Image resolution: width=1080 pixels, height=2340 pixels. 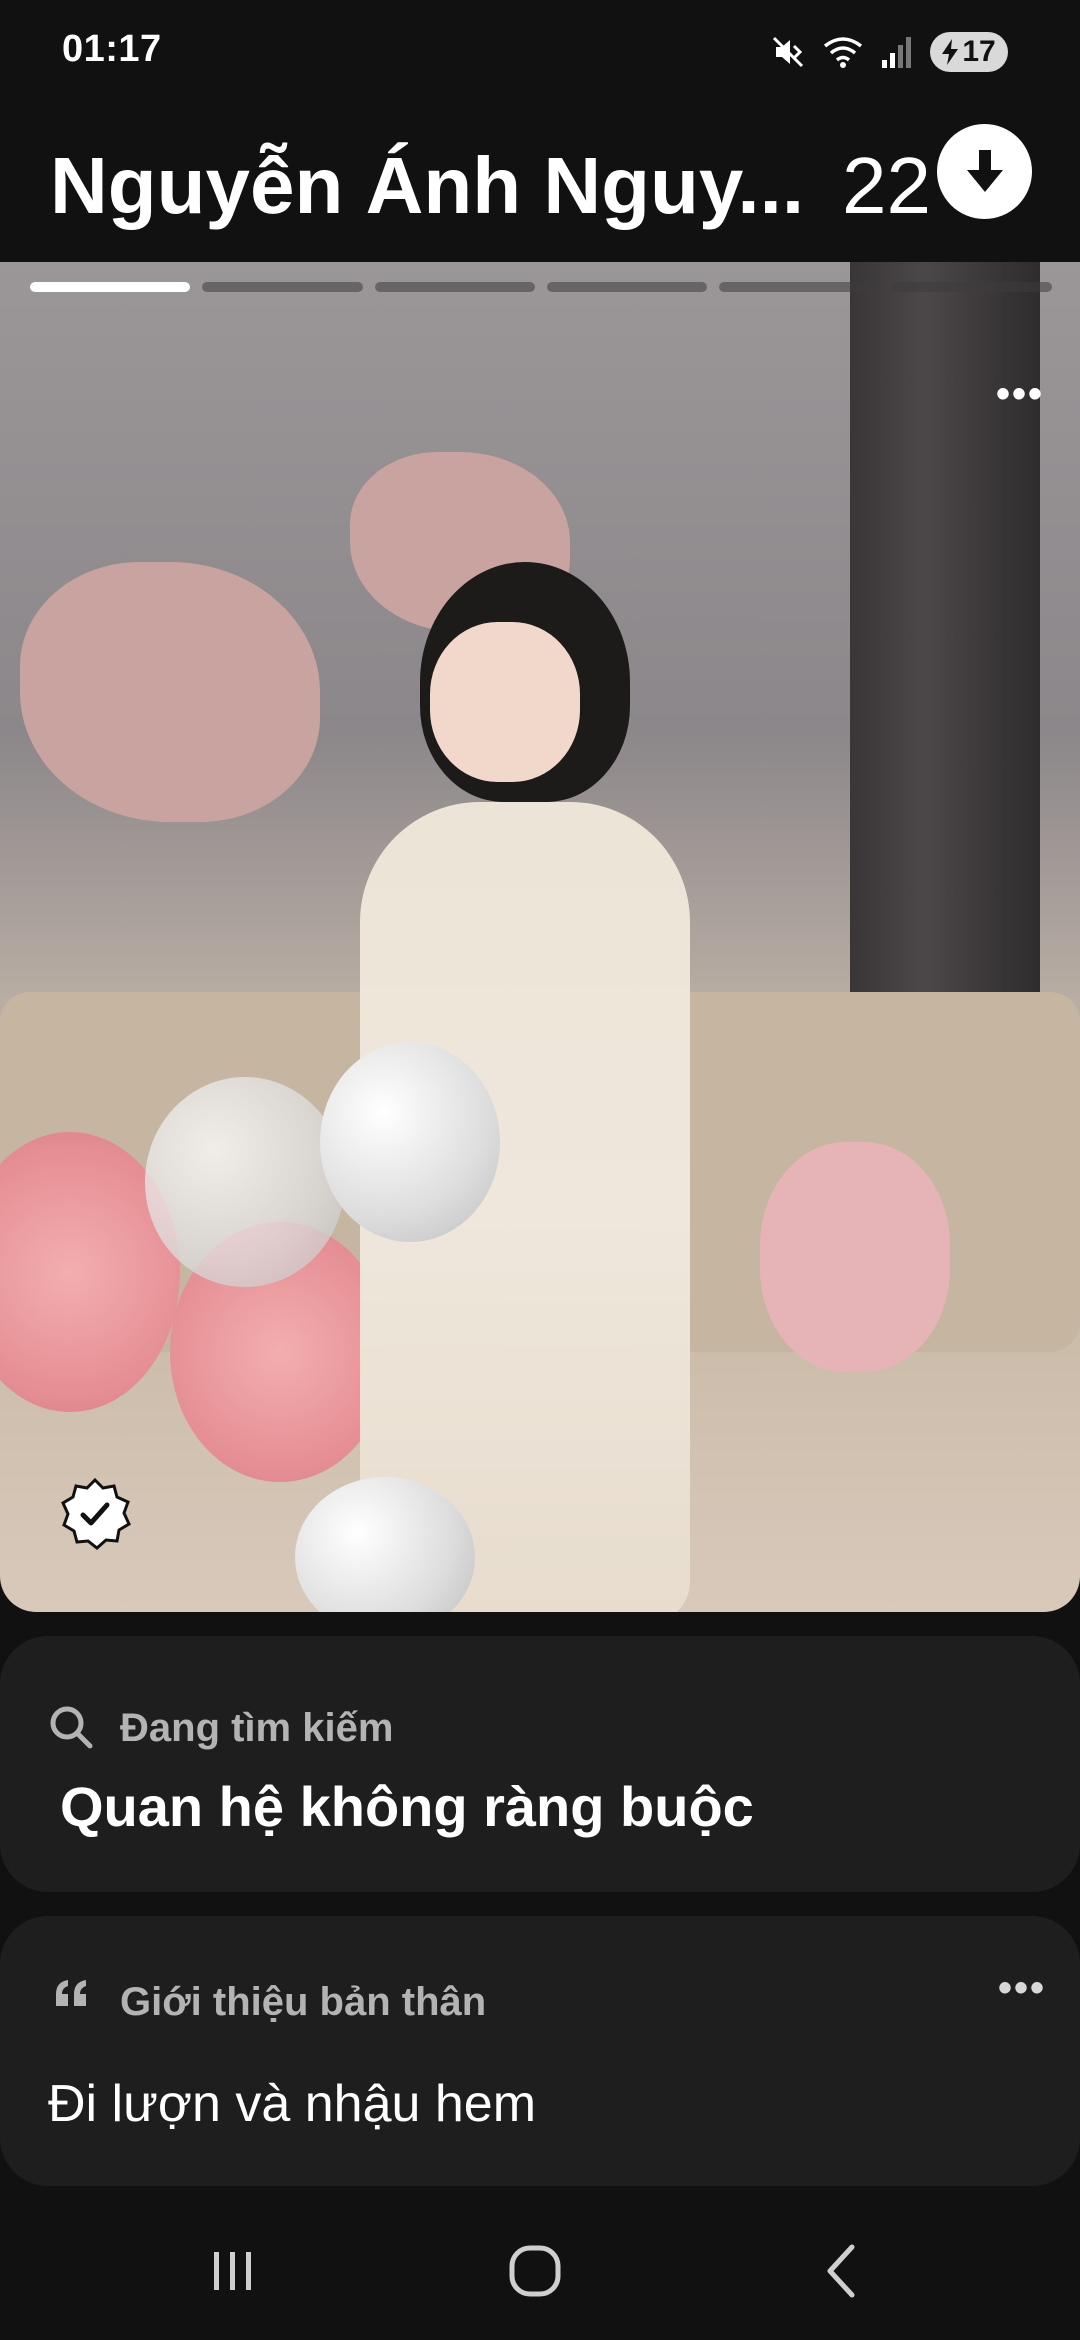 I want to click on home-icon, so click(x=535, y=2271).